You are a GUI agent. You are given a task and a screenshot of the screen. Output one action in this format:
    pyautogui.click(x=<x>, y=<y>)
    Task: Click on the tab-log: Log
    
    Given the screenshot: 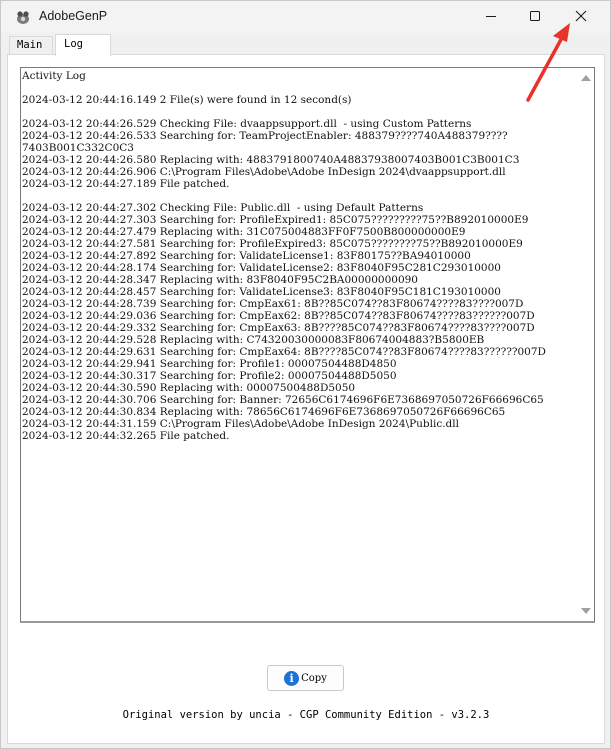 What is the action you would take?
    pyautogui.click(x=83, y=45)
    